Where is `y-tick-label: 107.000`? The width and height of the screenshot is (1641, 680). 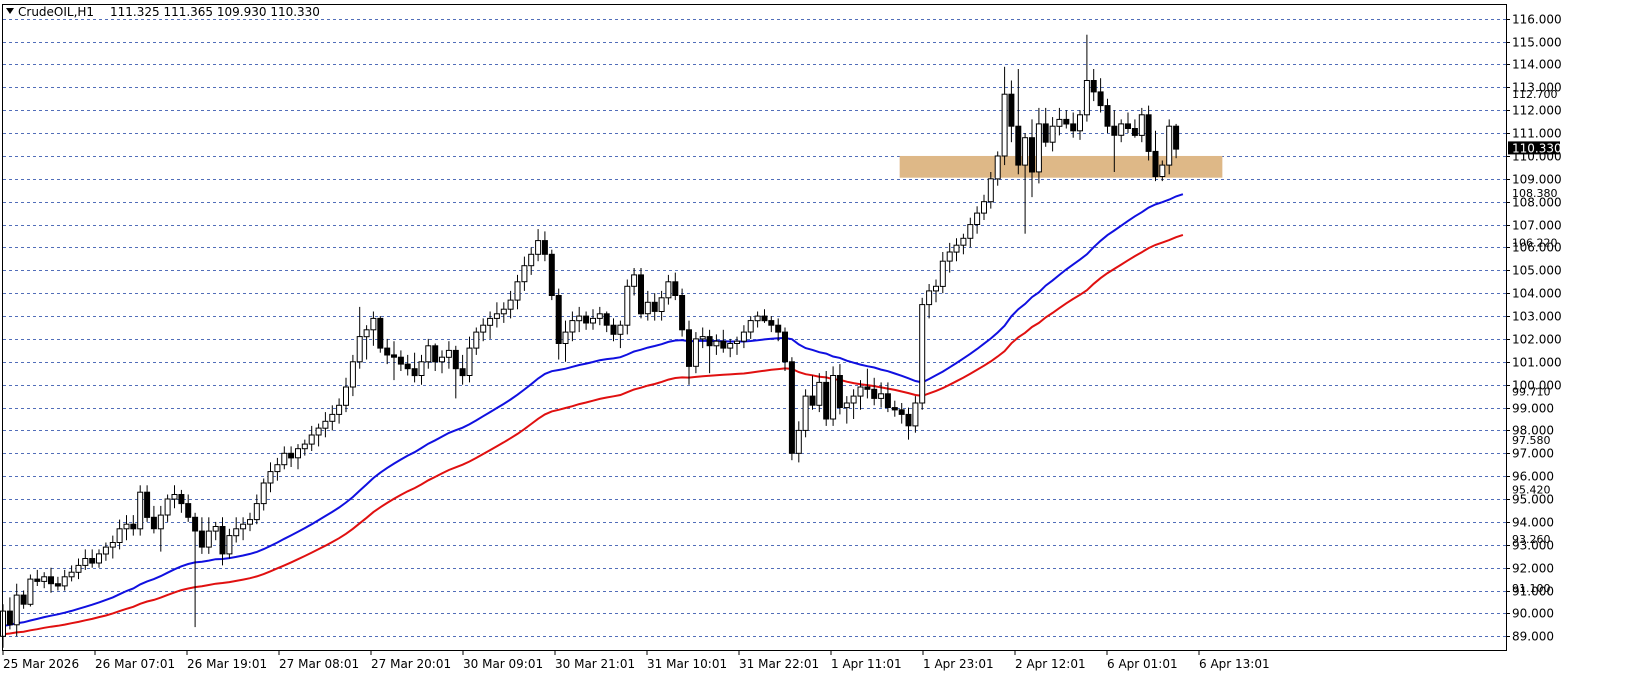 y-tick-label: 107.000 is located at coordinates (1537, 226).